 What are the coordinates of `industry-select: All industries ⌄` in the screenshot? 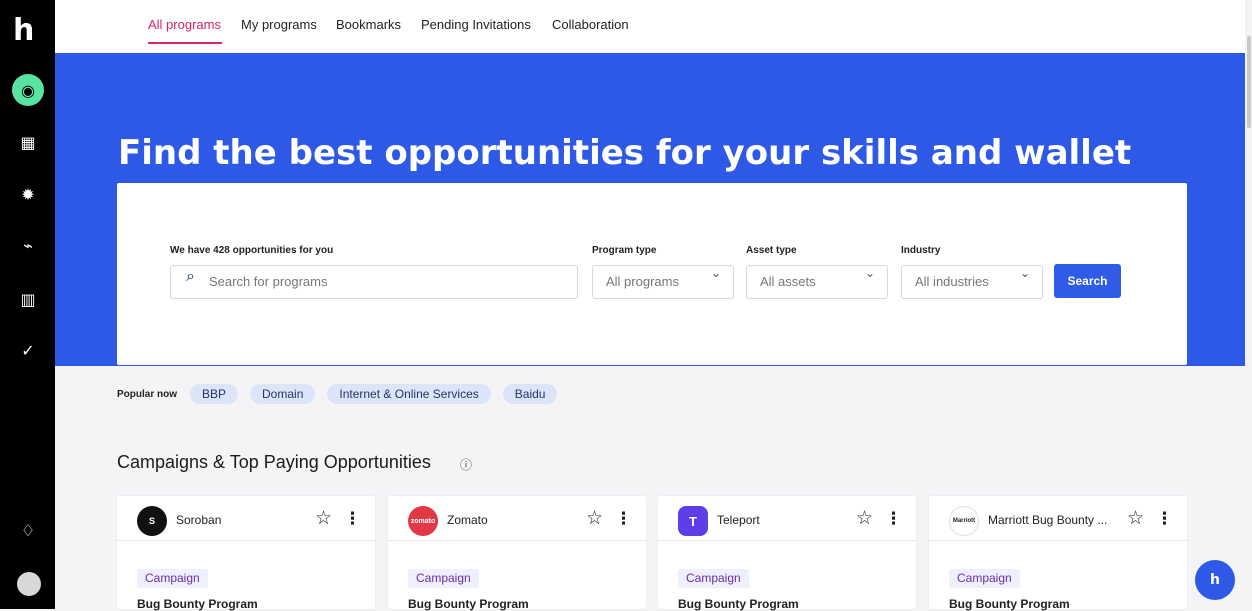 It's located at (972, 282).